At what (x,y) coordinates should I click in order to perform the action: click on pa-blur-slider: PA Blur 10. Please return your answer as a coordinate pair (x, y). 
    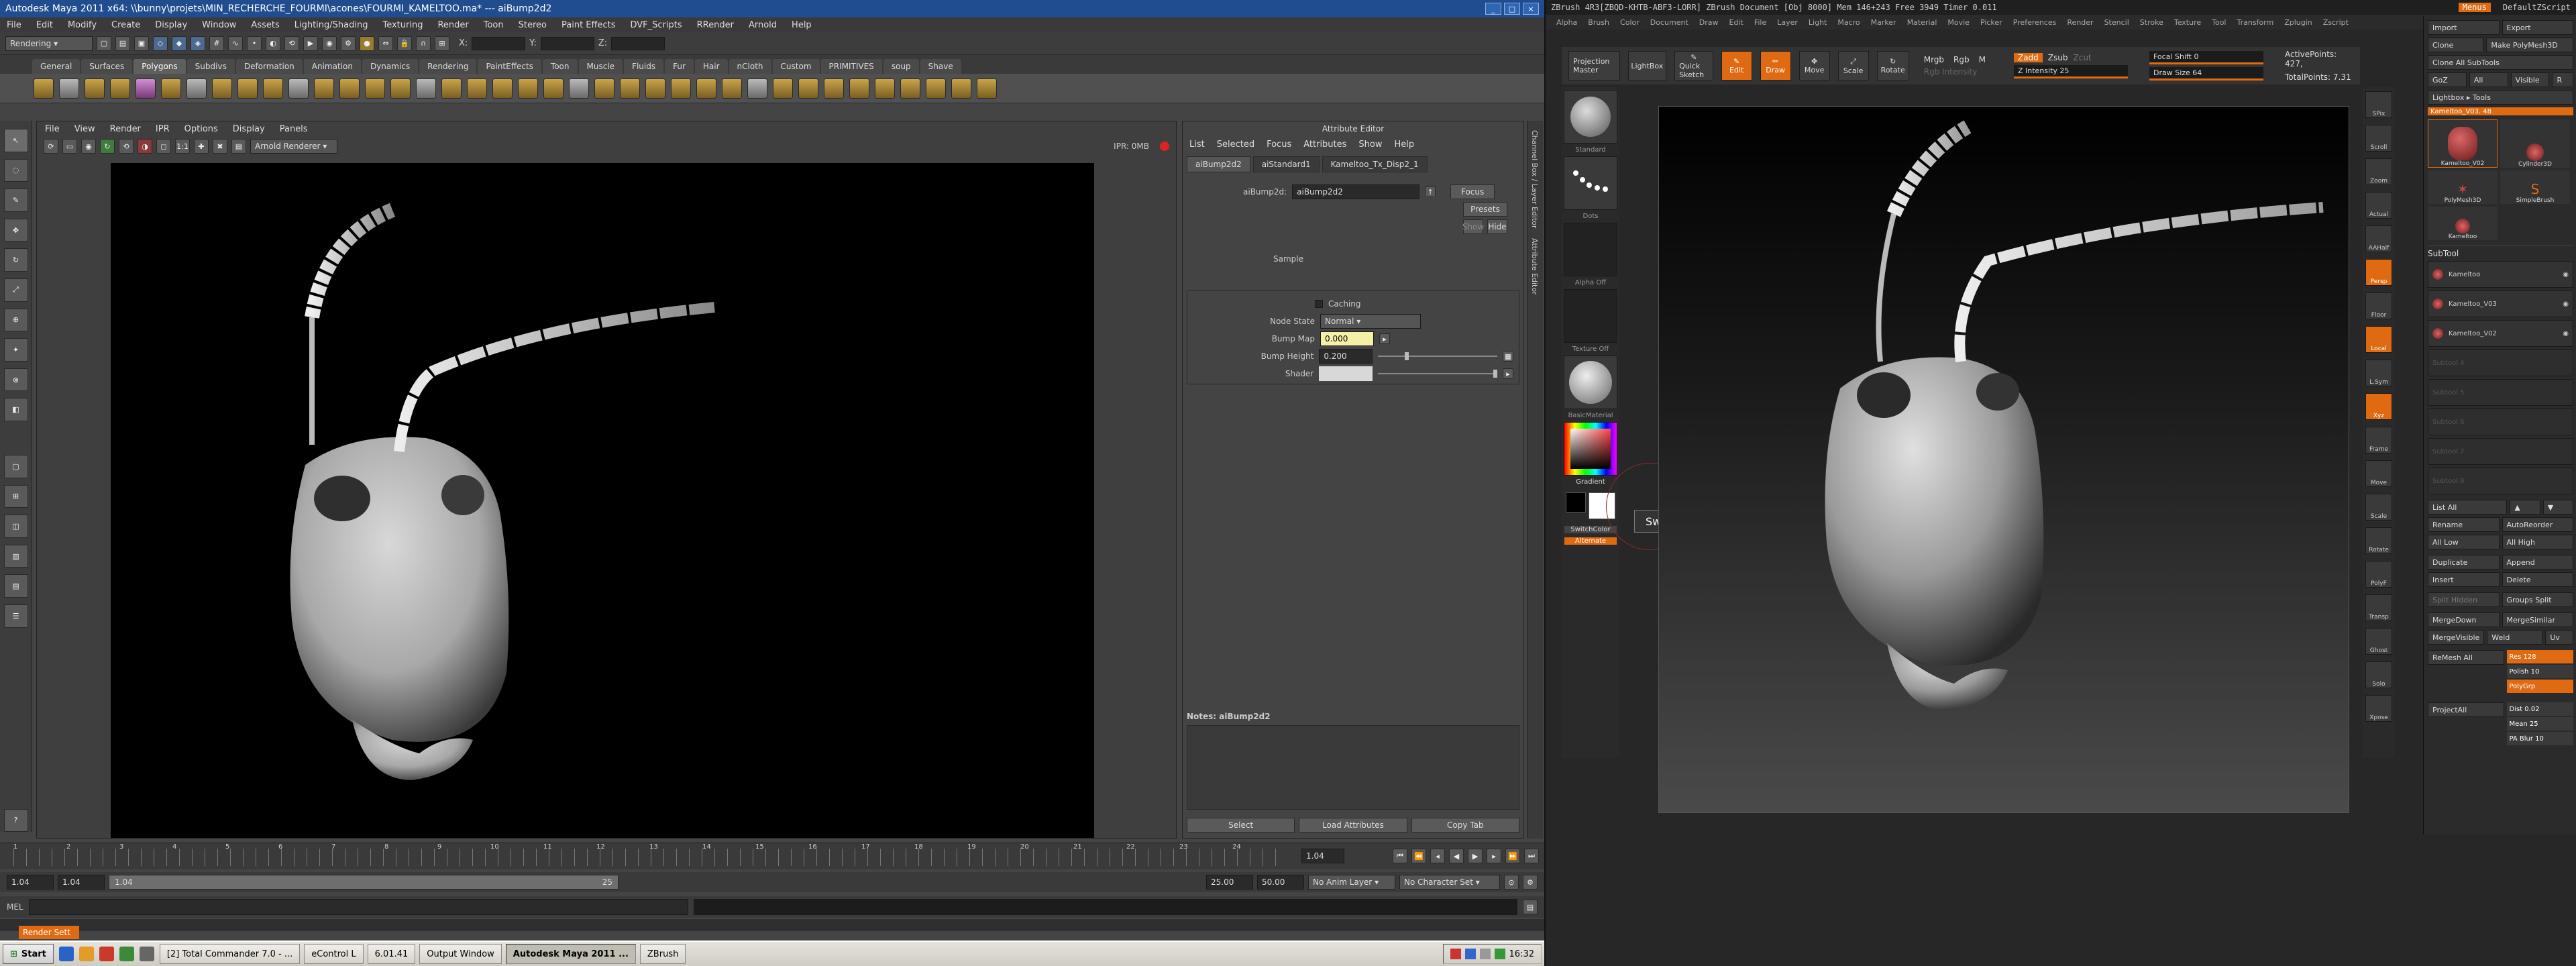
    Looking at the image, I should click on (2539, 738).